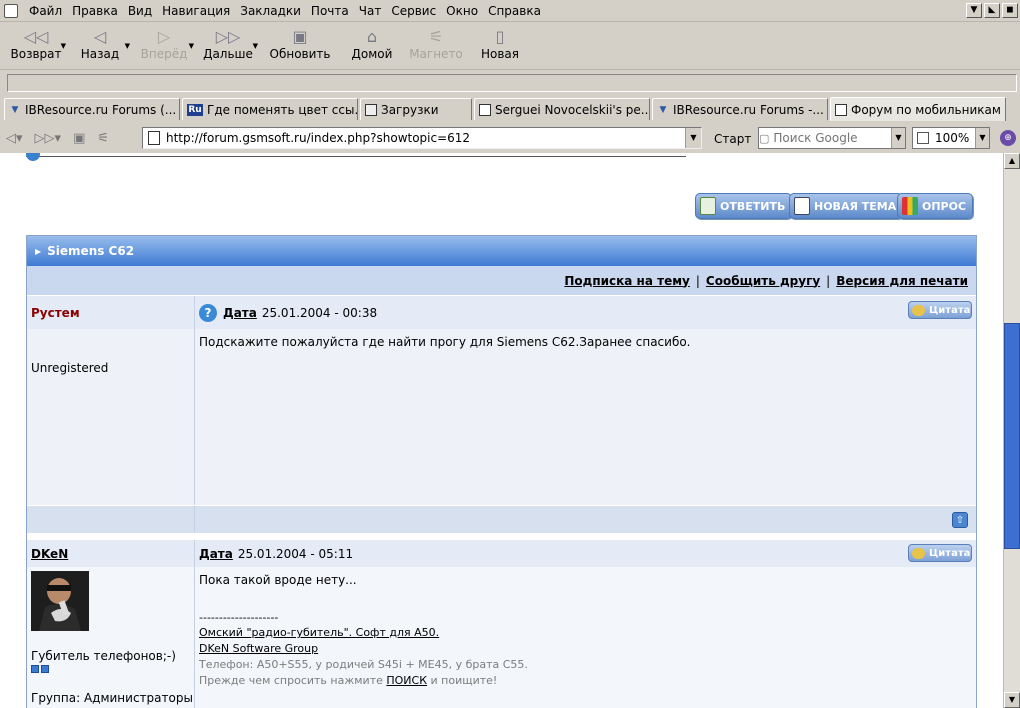 The height and width of the screenshot is (708, 1020). What do you see at coordinates (500, 36) in the screenshot?
I see `new-page-icon: ▯` at bounding box center [500, 36].